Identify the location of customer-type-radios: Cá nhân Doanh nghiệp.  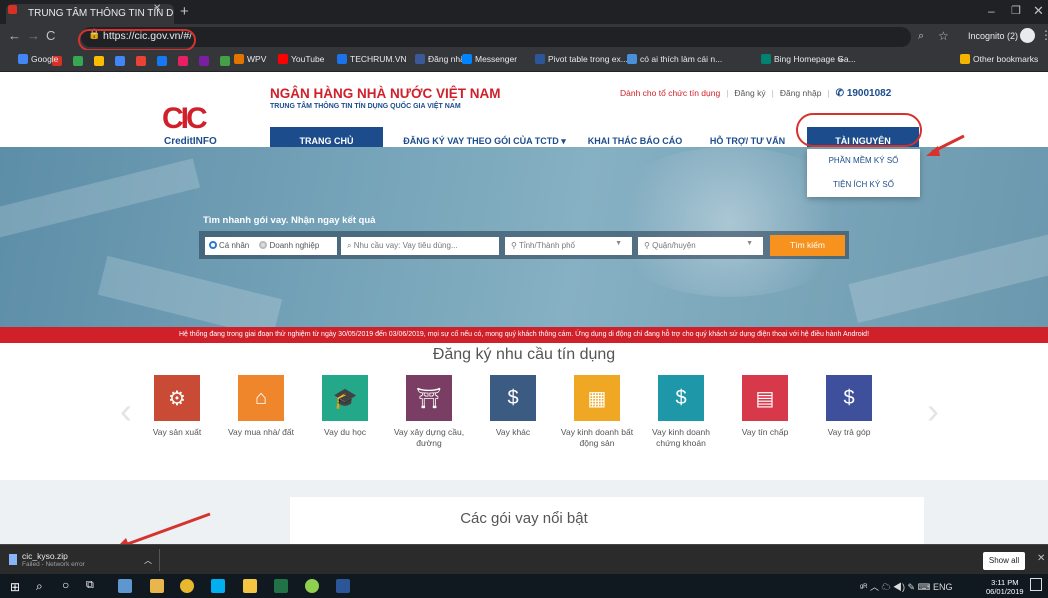
(271, 246).